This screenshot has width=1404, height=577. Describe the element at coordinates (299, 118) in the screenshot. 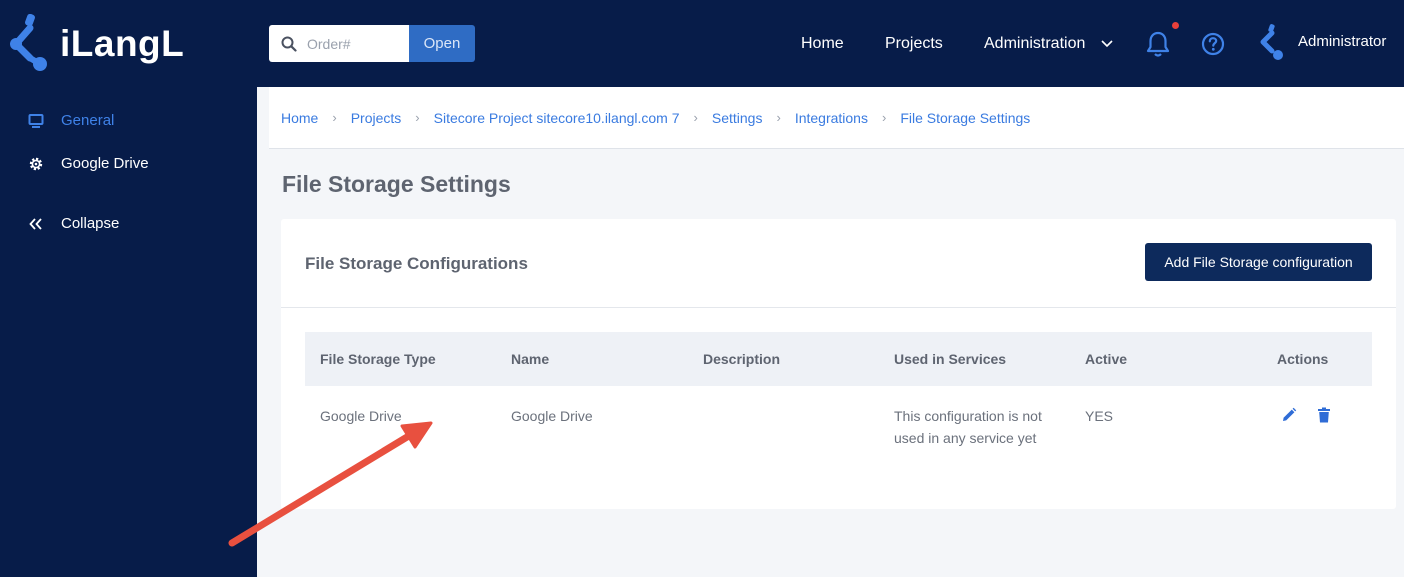

I see `breadcrumb-home: Home` at that location.